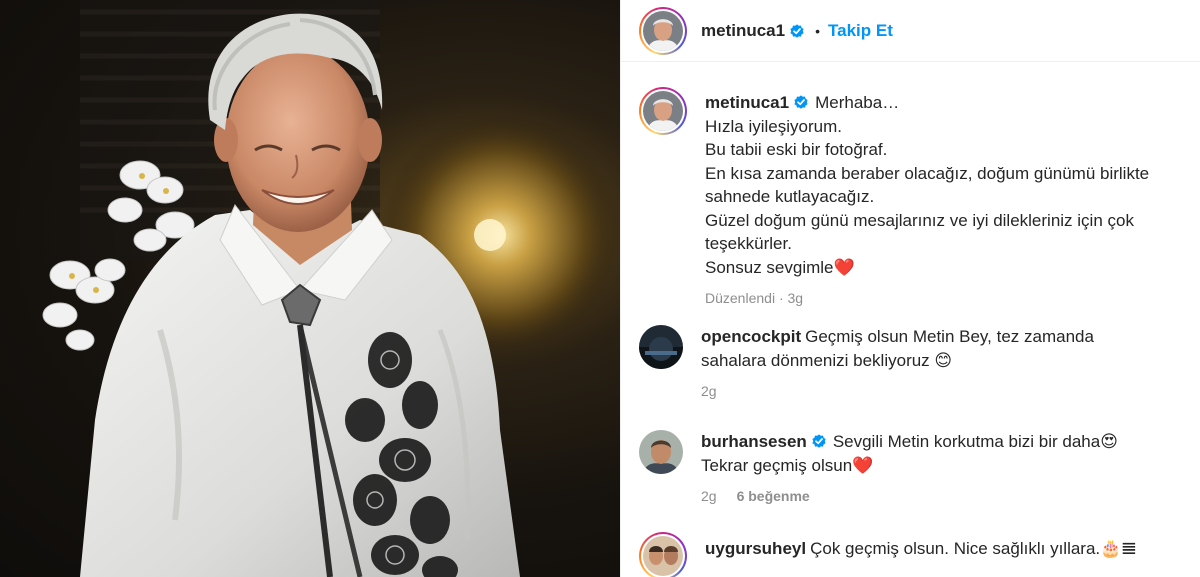 This screenshot has height=577, width=1200. Describe the element at coordinates (755, 548) in the screenshot. I see `comment-username: uygursuheyl` at that location.